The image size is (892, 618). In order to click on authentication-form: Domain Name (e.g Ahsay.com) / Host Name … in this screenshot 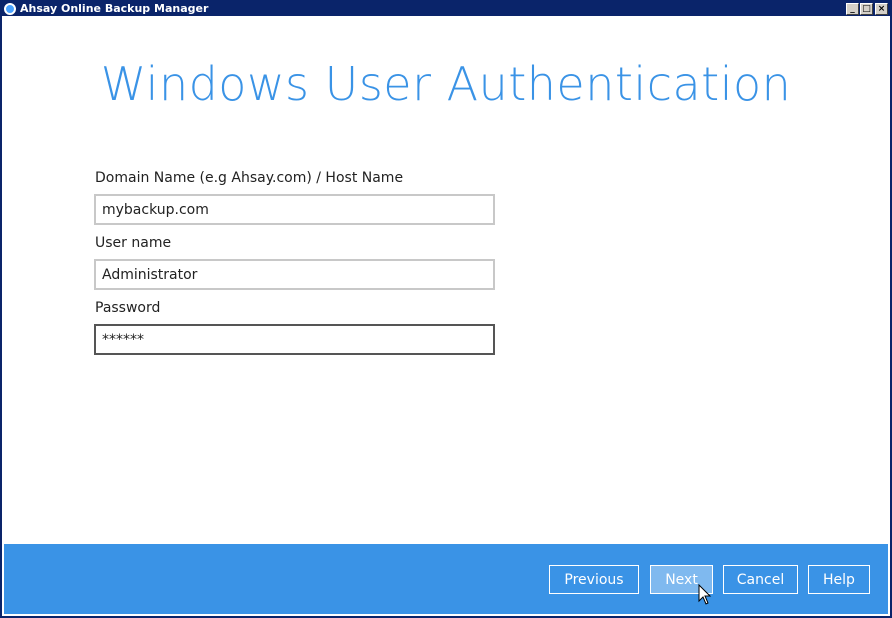, I will do `click(295, 267)`.